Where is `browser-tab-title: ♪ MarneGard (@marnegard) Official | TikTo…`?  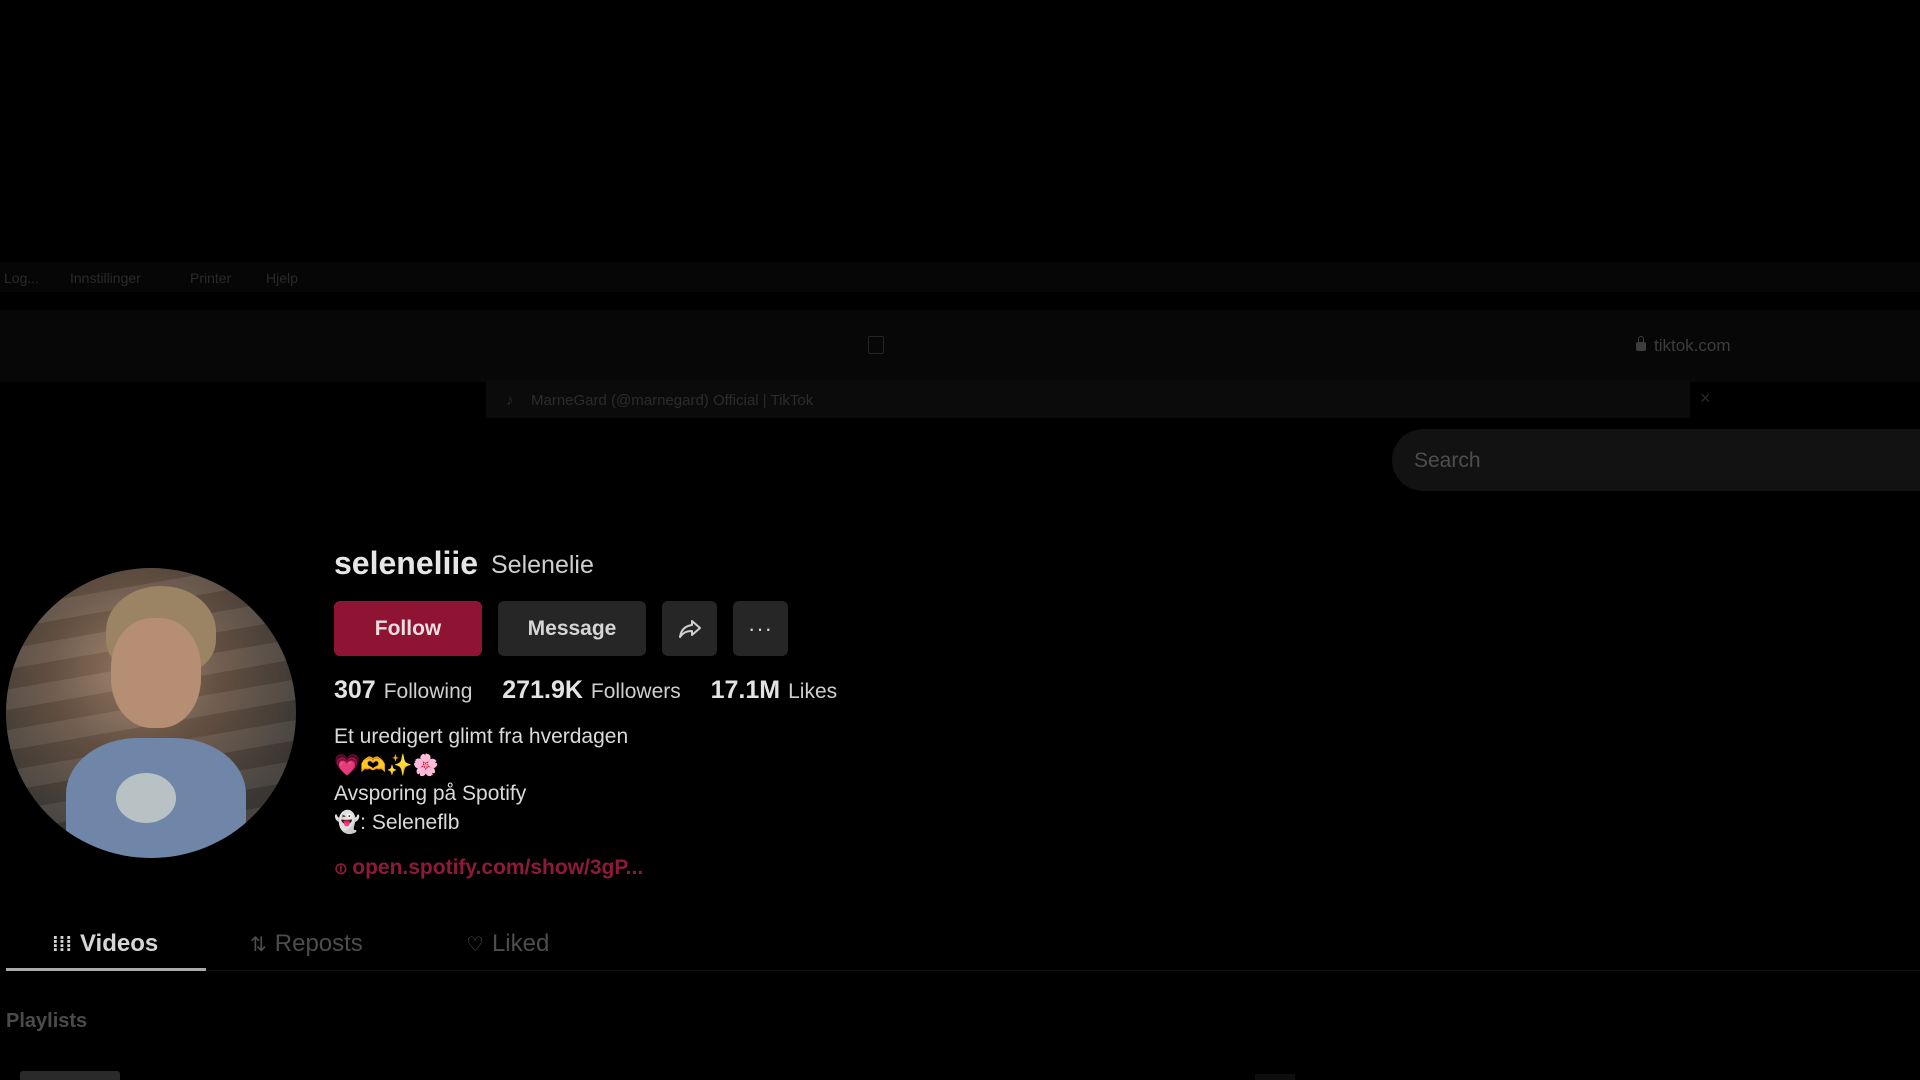
browser-tab-title: ♪ MarneGard (@marnegard) Official | TikTo… is located at coordinates (659, 400).